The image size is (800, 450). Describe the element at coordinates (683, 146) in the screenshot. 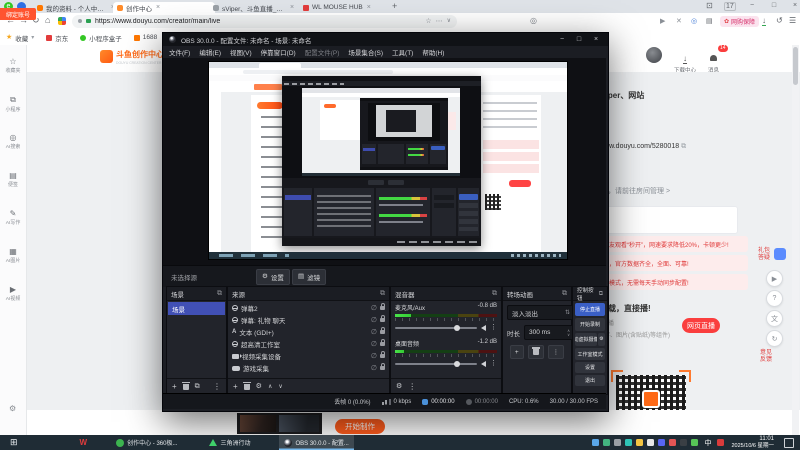

I see `copy-icon: ⧉` at that location.